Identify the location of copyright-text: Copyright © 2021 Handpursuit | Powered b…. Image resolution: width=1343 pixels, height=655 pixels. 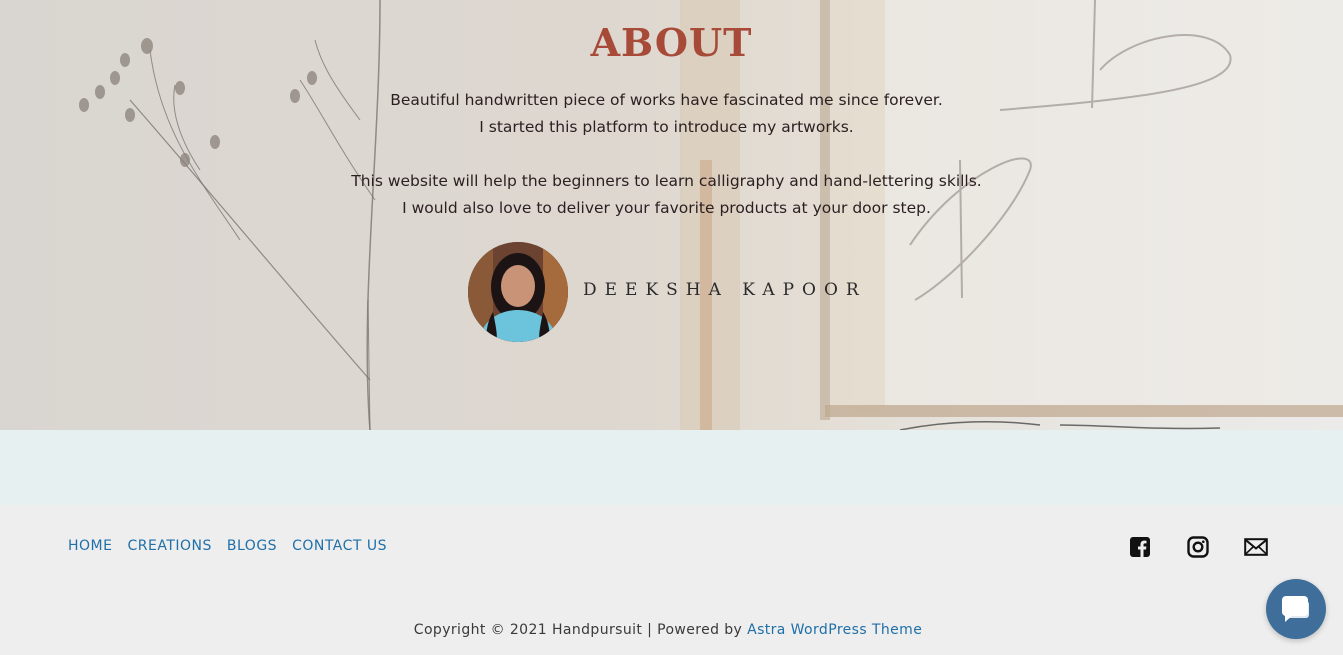
(668, 630).